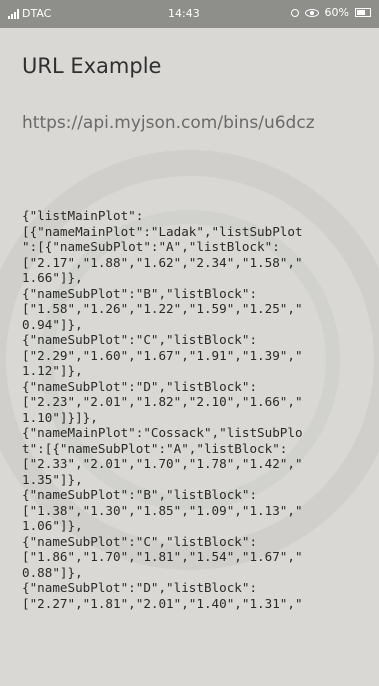 Image resolution: width=379 pixels, height=686 pixels. What do you see at coordinates (168, 123) in the screenshot?
I see `url-text: https://api.myjson.com/bins/u6dcz` at bounding box center [168, 123].